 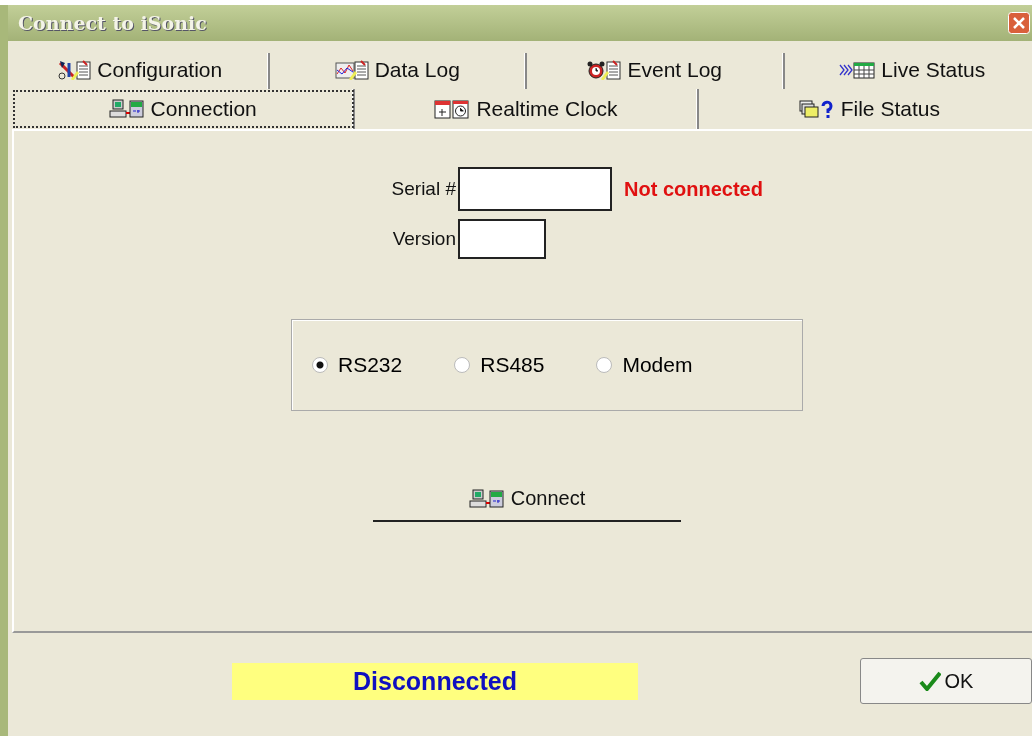 I want to click on tab: Live Status, so click(x=908, y=71).